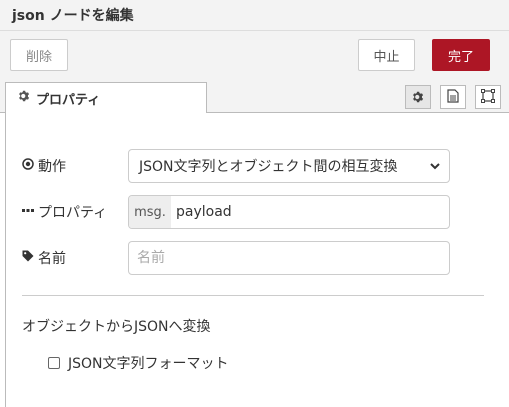 Image resolution: width=509 pixels, height=407 pixels. I want to click on property-value: payload, so click(204, 212).